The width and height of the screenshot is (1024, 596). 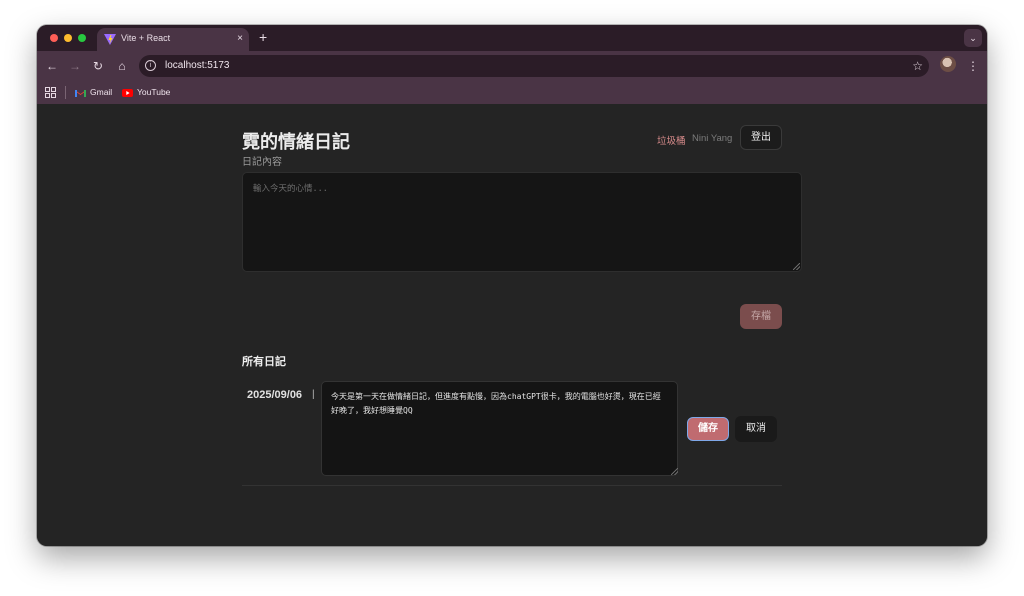 I want to click on trash-link: 垃圾桶, so click(x=671, y=140).